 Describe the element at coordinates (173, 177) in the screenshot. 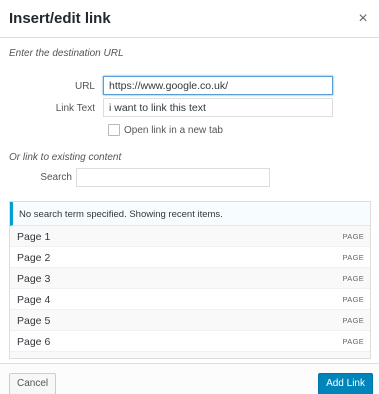

I see `search-input` at that location.